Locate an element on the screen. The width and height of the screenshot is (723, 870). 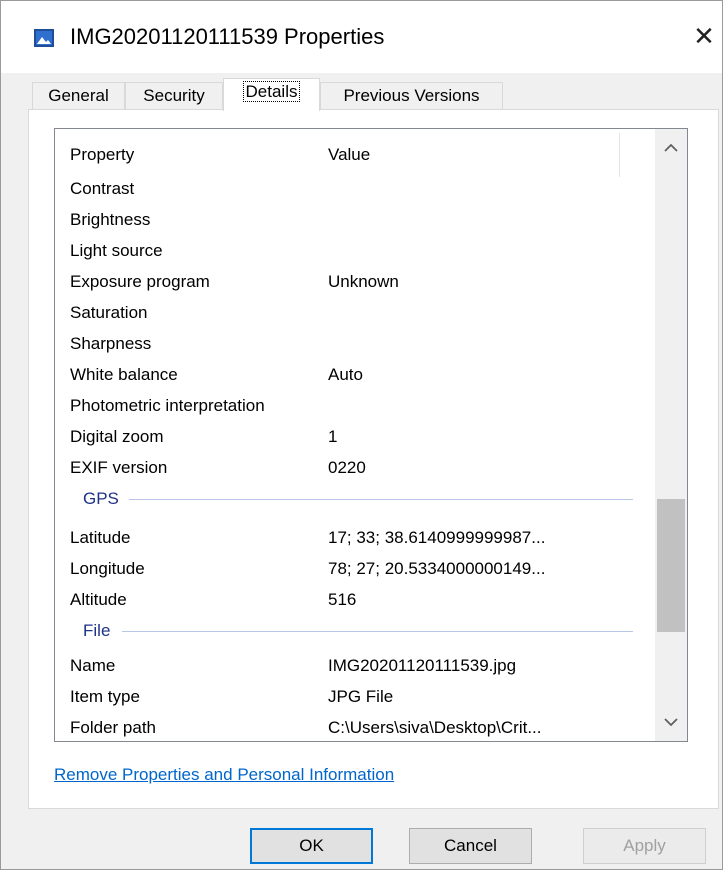
tab-security-label: Security is located at coordinates (174, 95).